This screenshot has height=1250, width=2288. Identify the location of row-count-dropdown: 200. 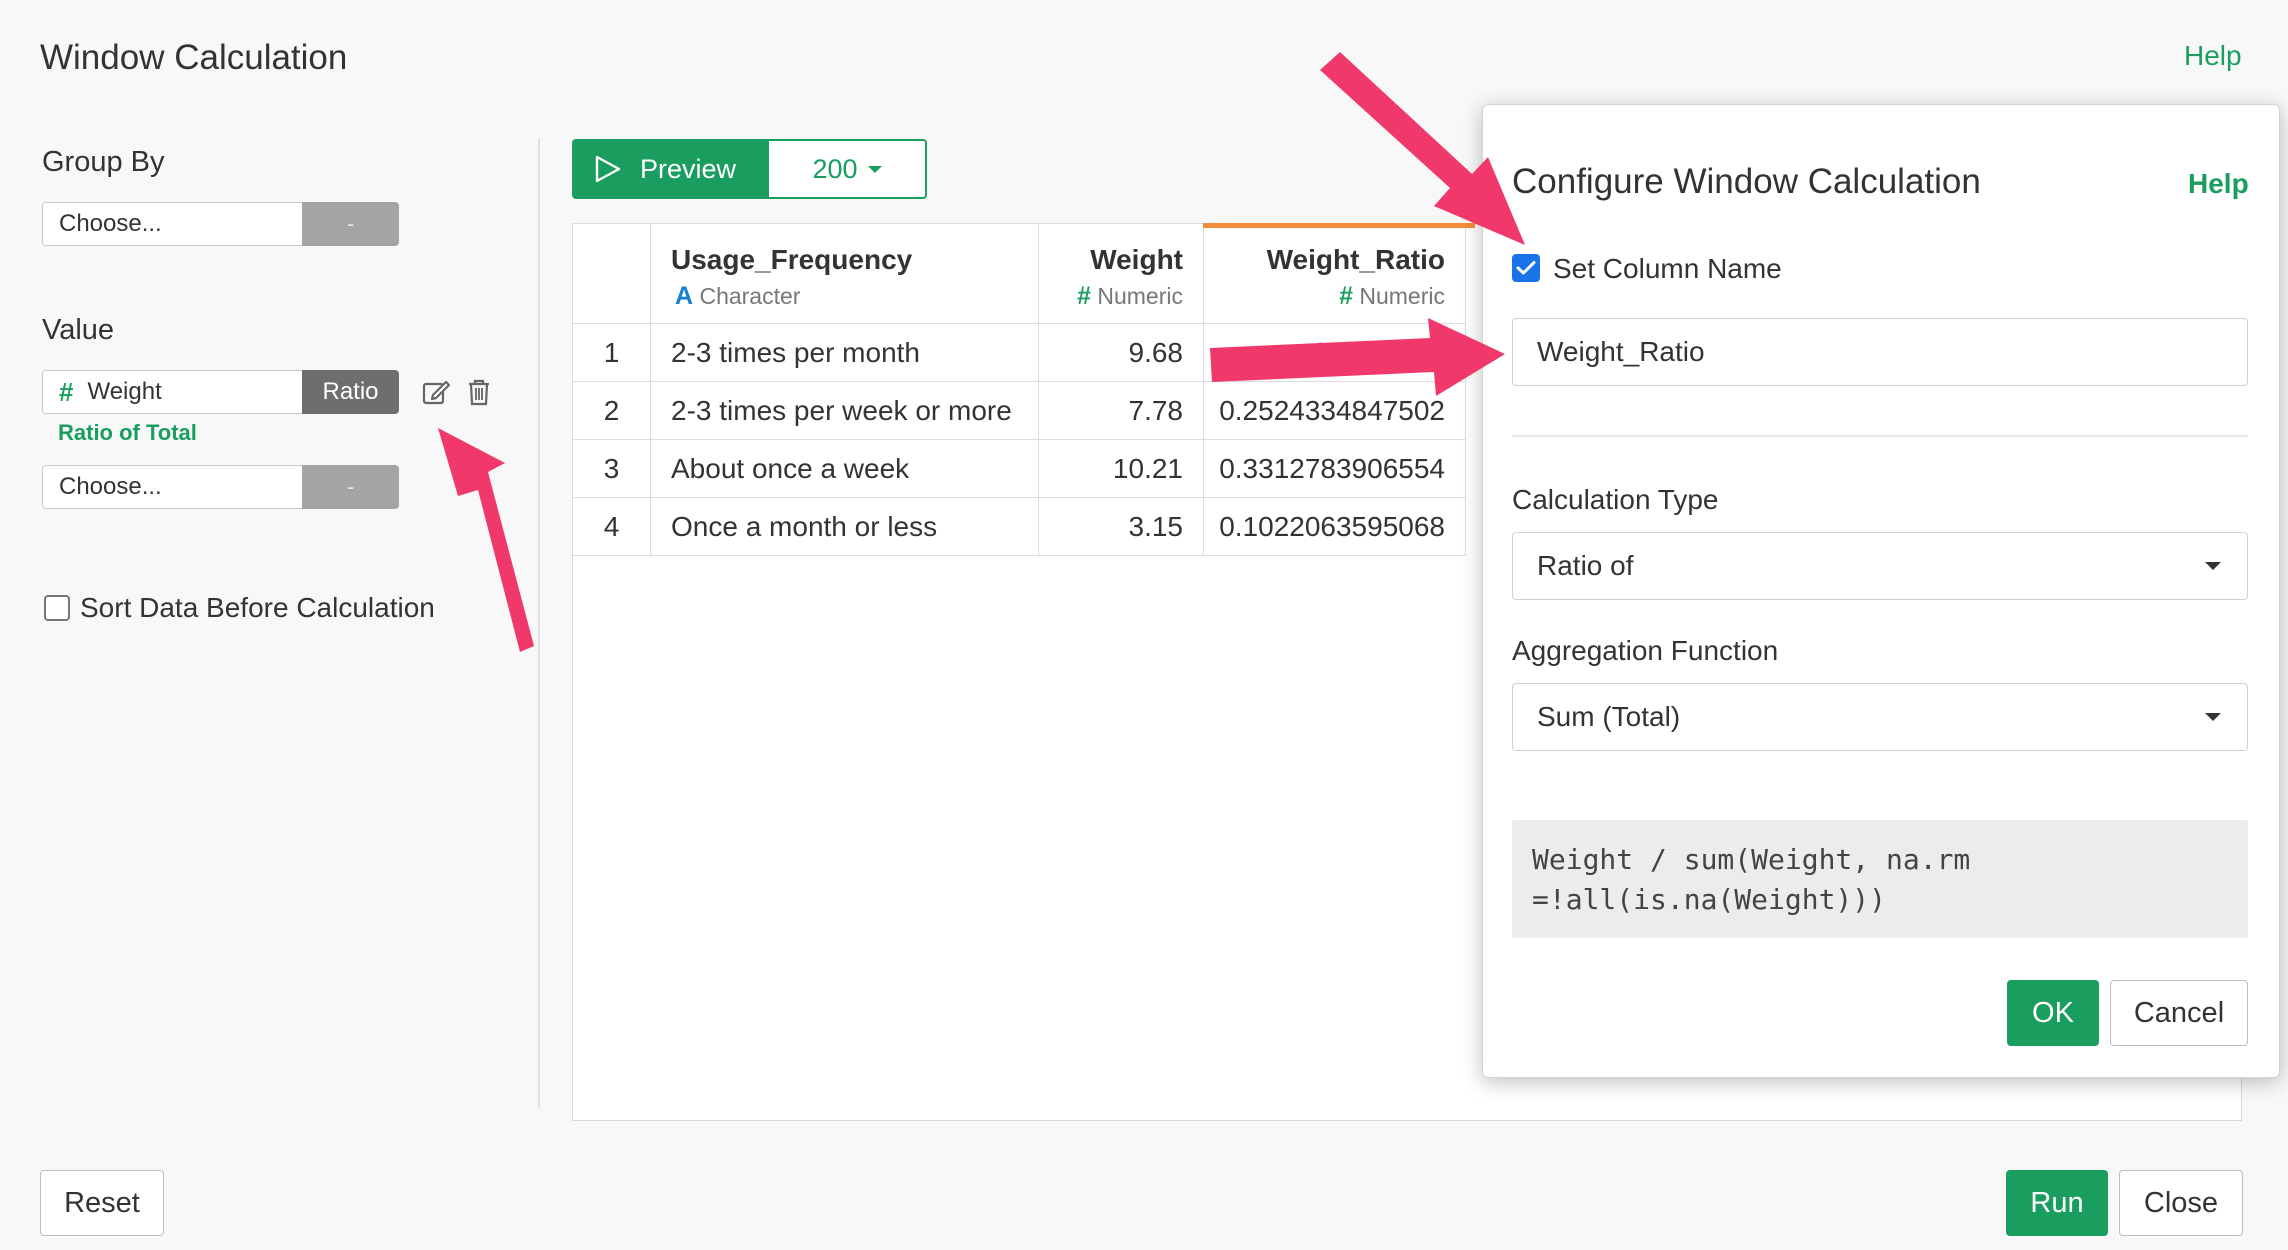
(847, 169).